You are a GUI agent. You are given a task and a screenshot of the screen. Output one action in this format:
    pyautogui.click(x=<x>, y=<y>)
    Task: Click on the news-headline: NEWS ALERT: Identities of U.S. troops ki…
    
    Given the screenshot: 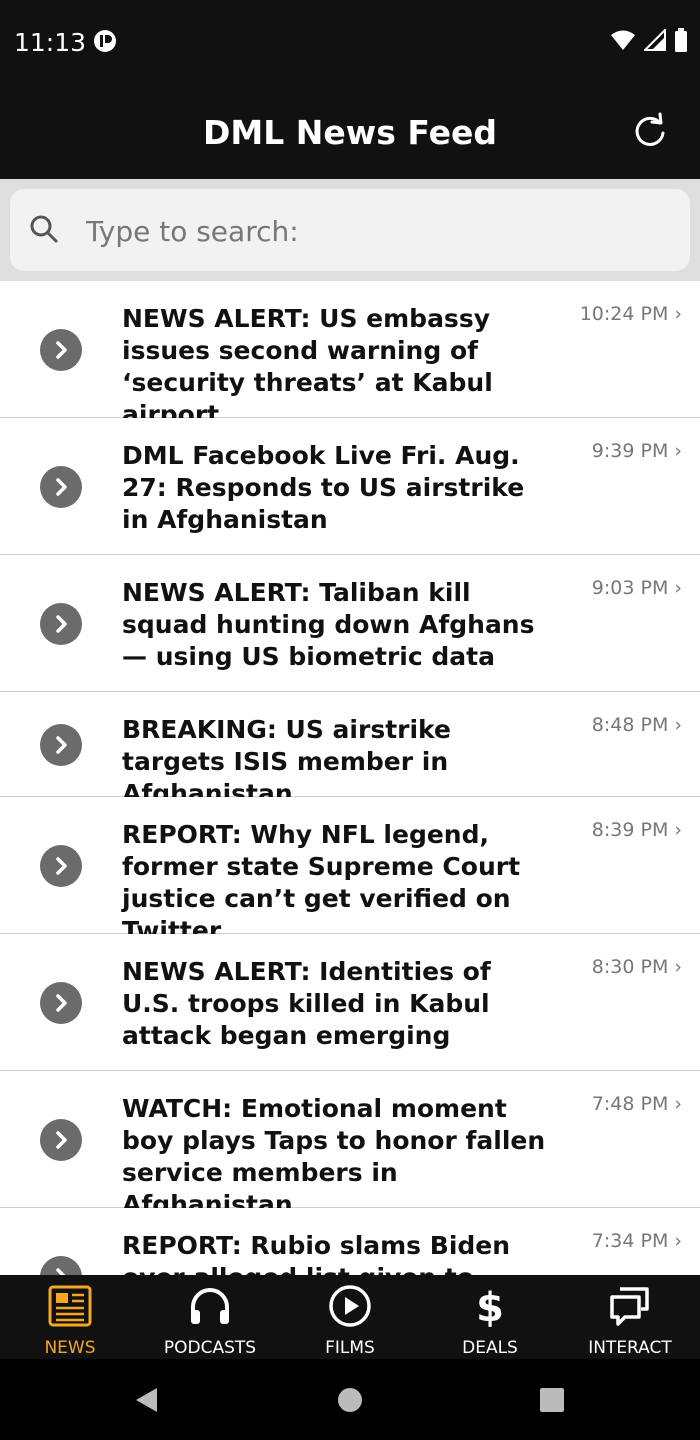 What is the action you would take?
    pyautogui.click(x=306, y=1003)
    